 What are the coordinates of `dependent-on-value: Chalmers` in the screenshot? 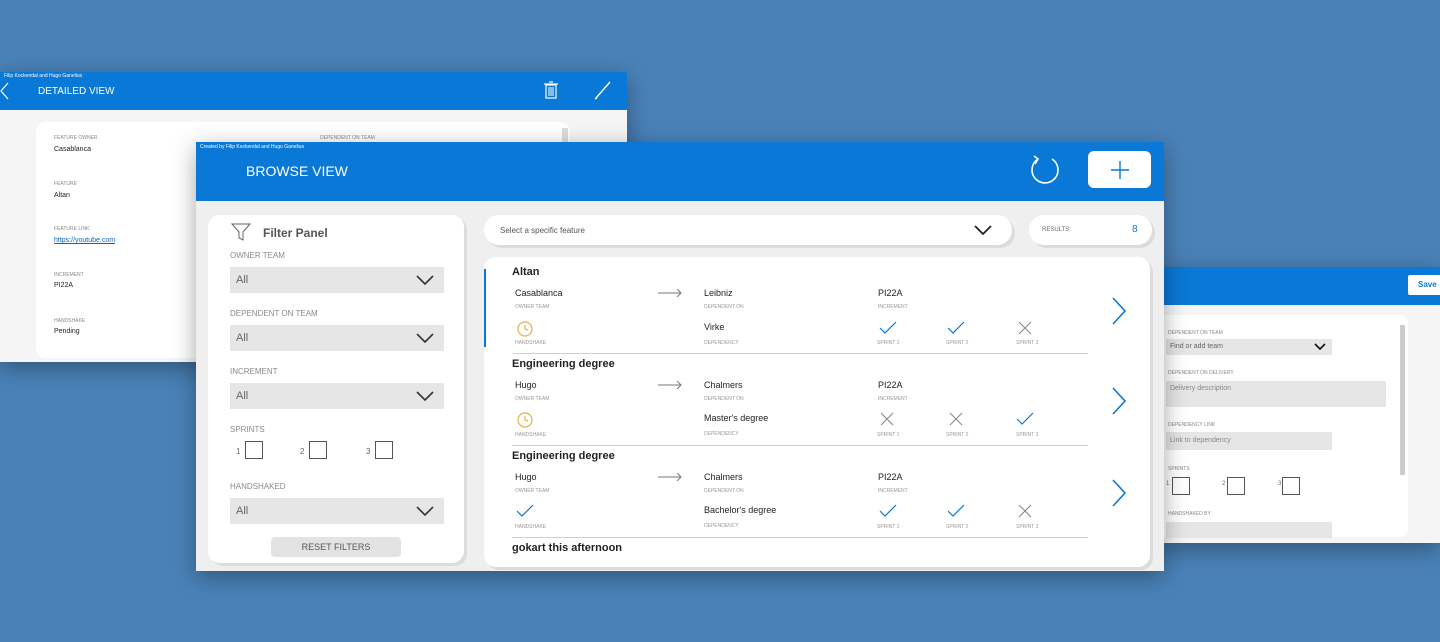 It's located at (723, 385).